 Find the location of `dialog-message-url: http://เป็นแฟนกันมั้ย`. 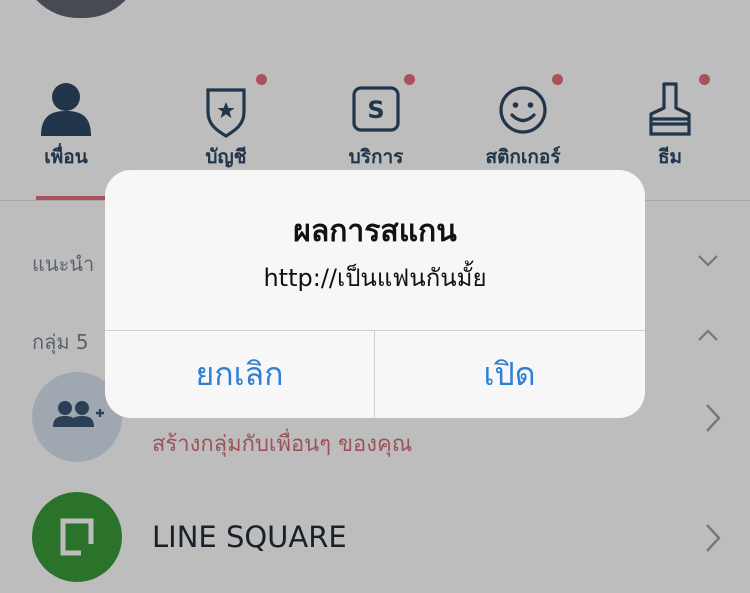

dialog-message-url: http://เป็นแฟนกันมั้ย is located at coordinates (375, 277).